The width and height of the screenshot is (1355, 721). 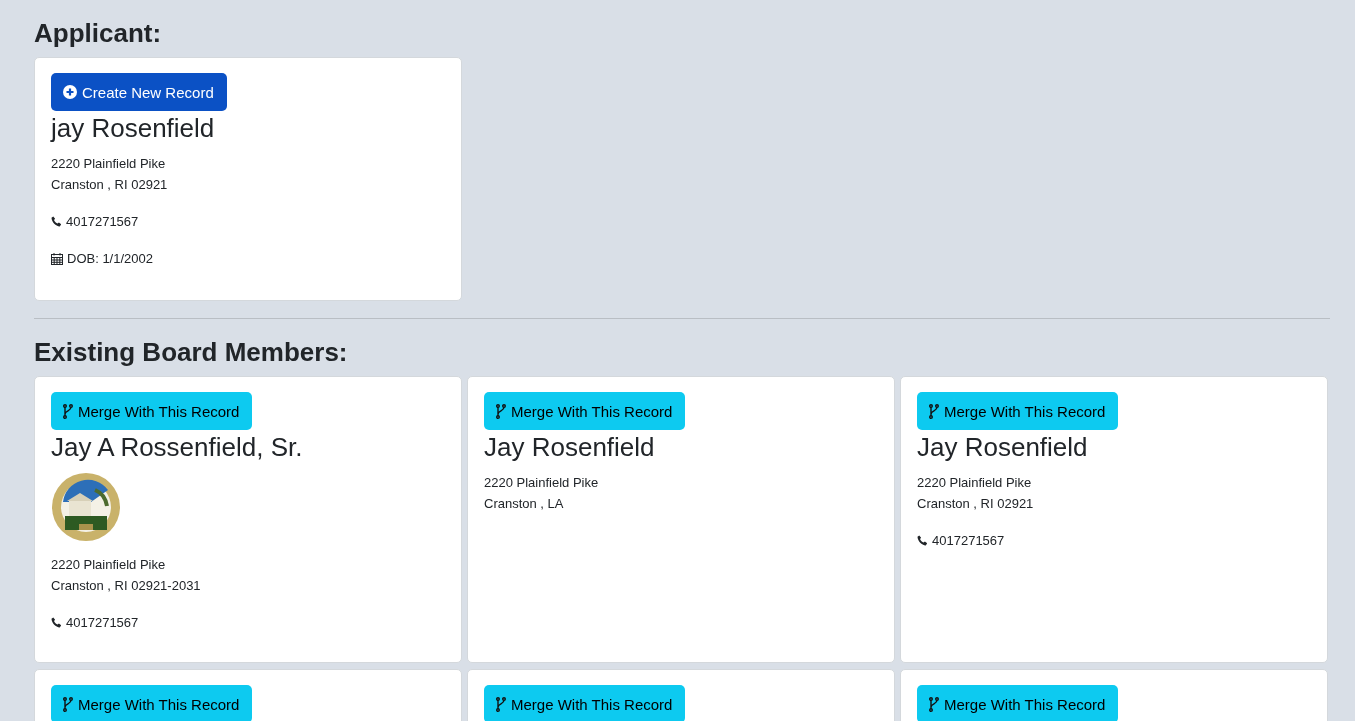 What do you see at coordinates (133, 128) in the screenshot?
I see `person-name: jay Rosenfield` at bounding box center [133, 128].